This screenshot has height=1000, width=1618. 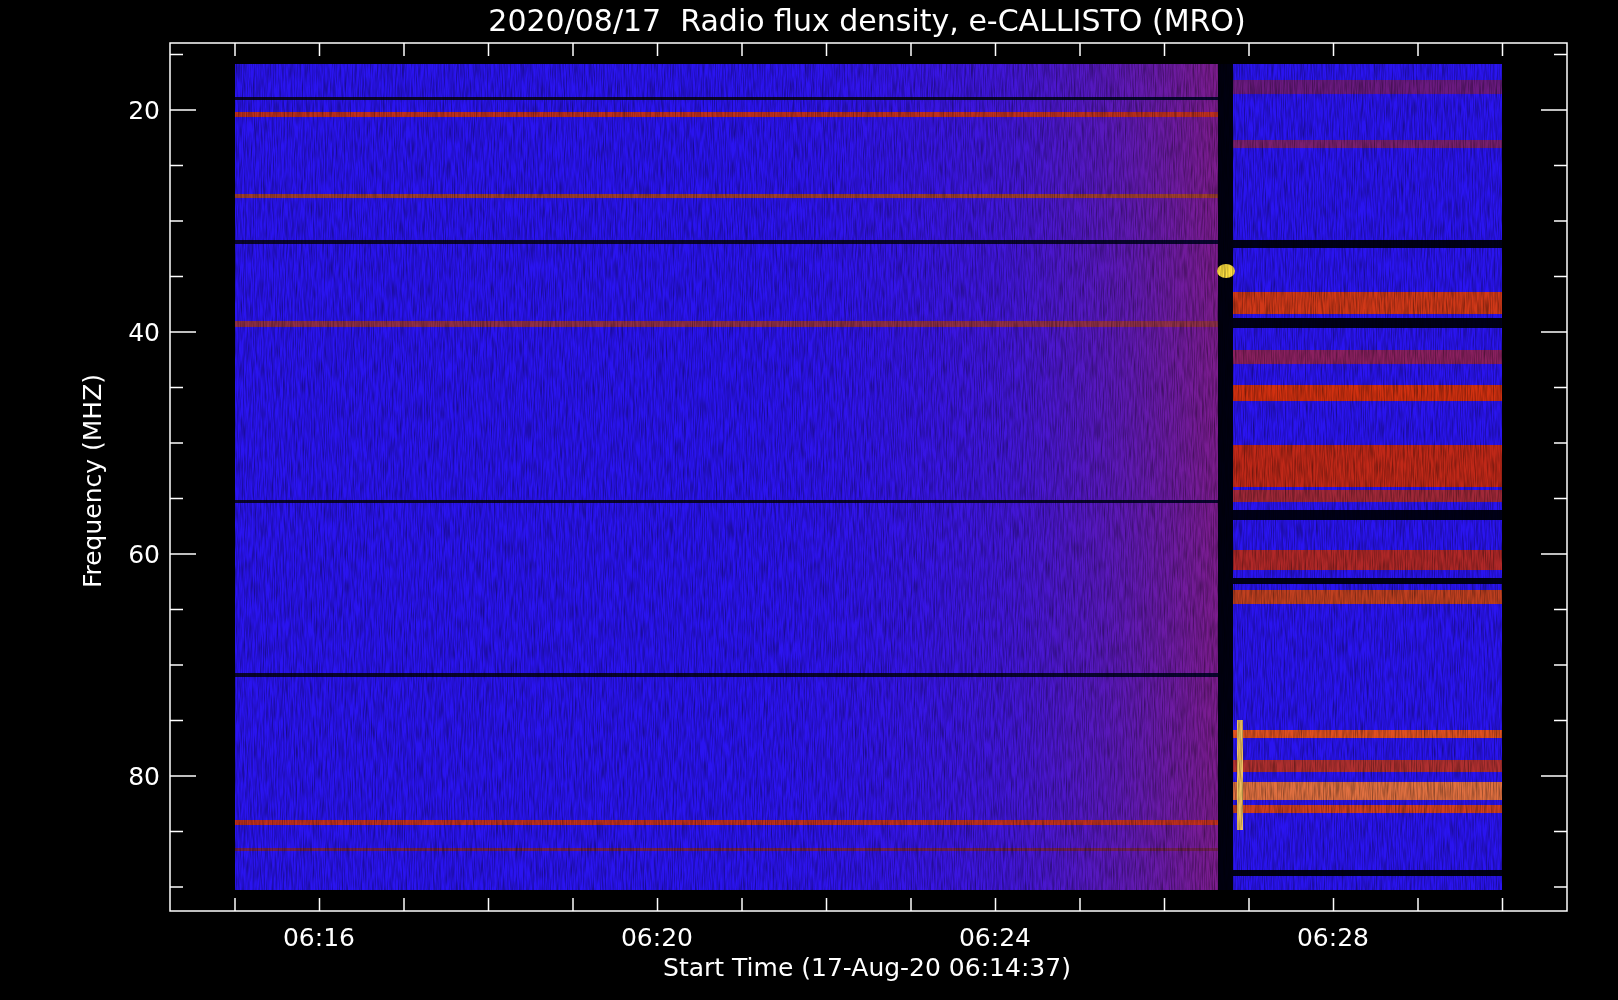 I want to click on axis-title: Frequency (MHZ), so click(x=92, y=481).